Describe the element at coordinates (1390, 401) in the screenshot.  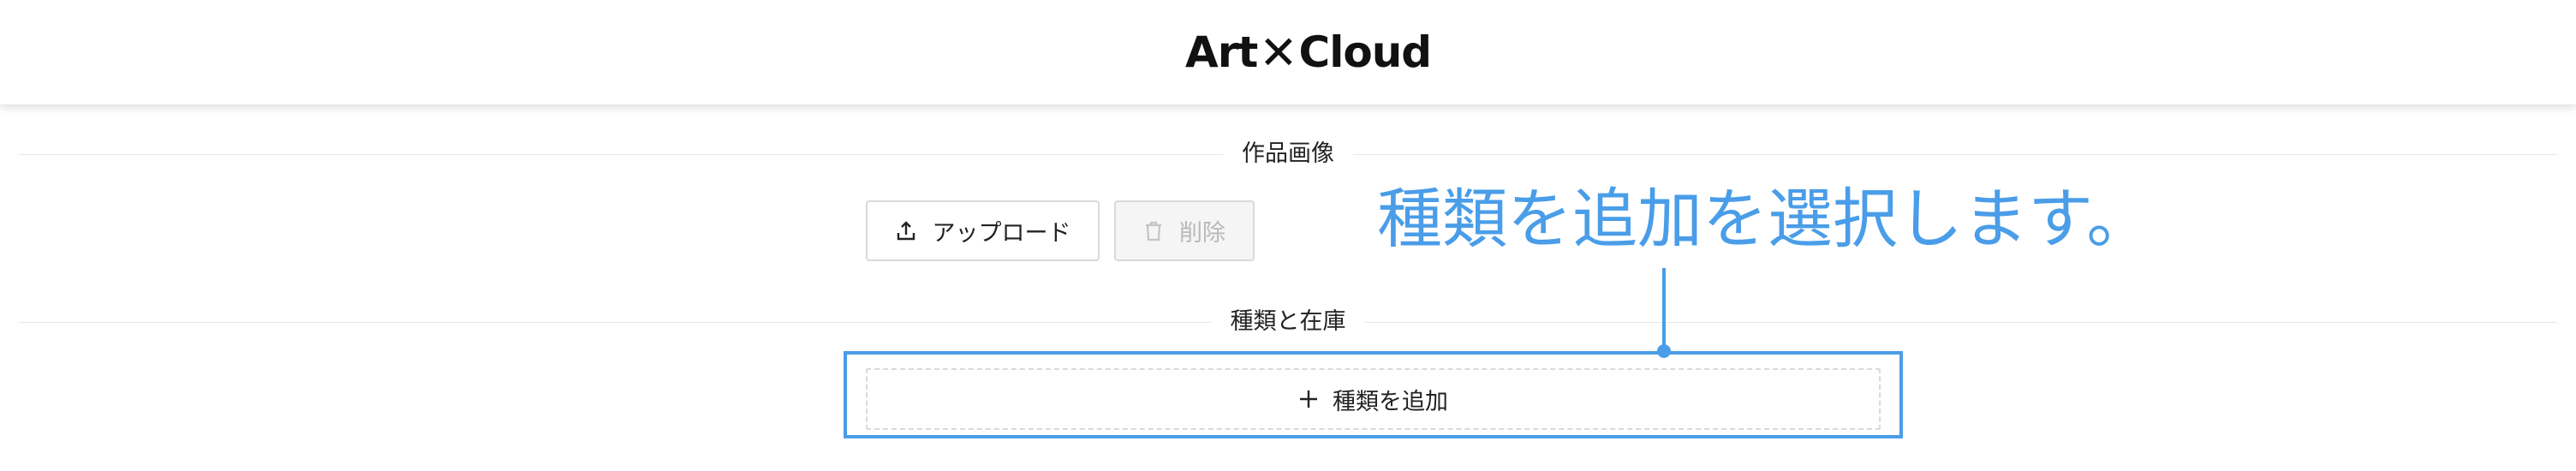
I see `add-variant-button-label: 種類を追加` at that location.